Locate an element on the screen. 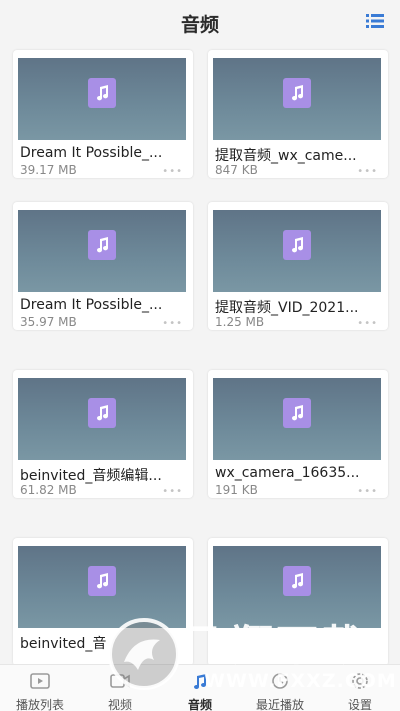 The width and height of the screenshot is (400, 711). app-header: 音频 is located at coordinates (200, 22).